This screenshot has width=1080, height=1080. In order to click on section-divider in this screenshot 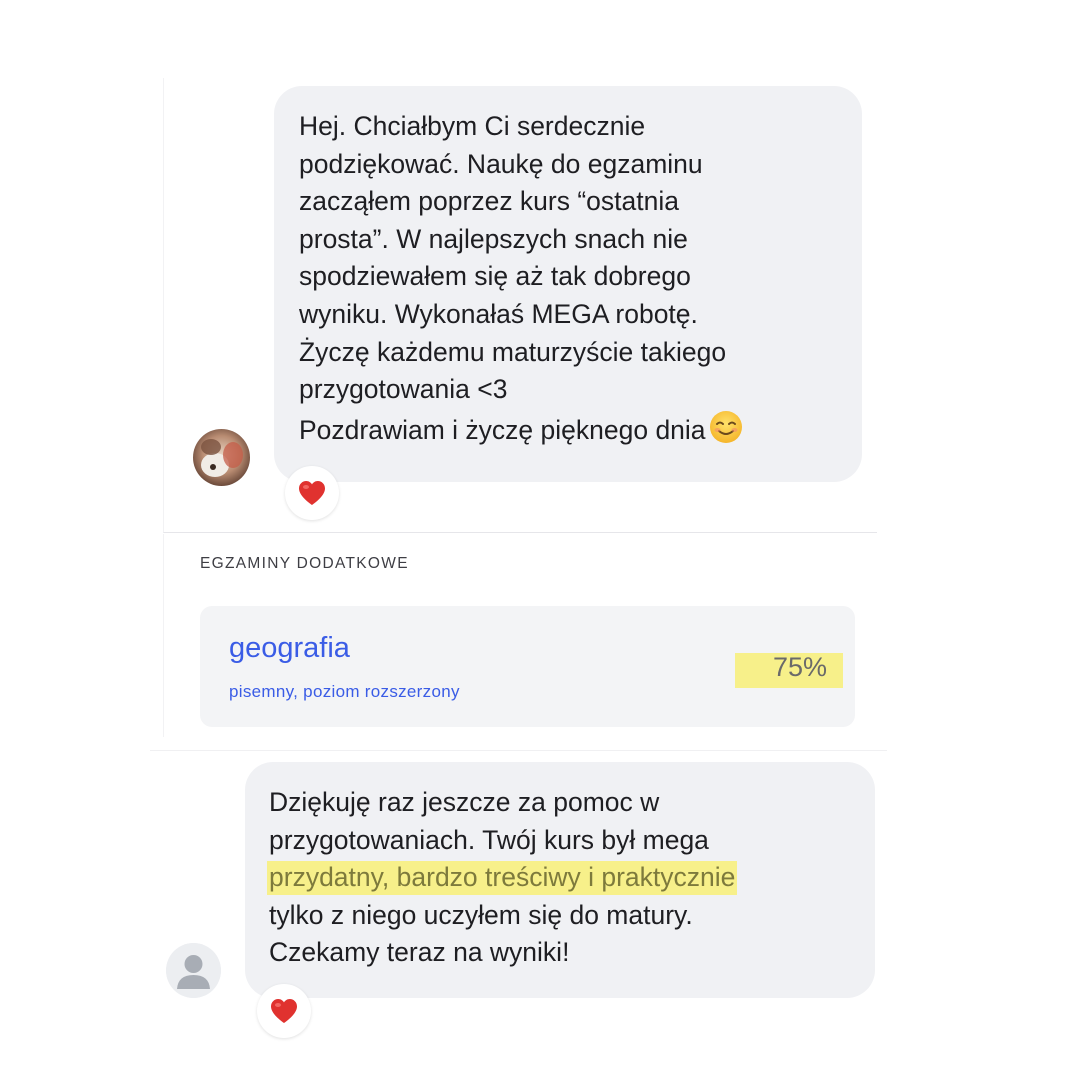, I will do `click(518, 750)`.